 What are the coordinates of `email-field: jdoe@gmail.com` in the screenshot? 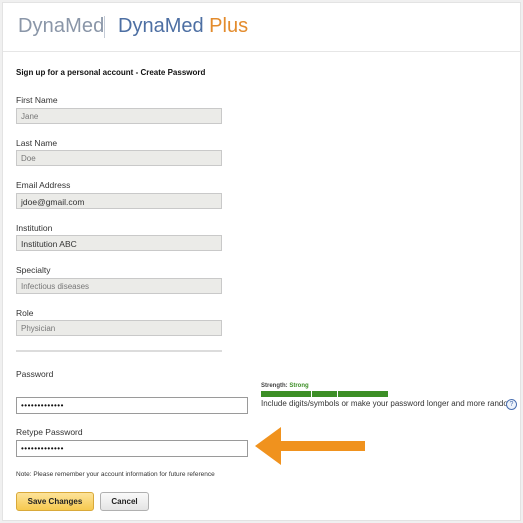 It's located at (119, 201).